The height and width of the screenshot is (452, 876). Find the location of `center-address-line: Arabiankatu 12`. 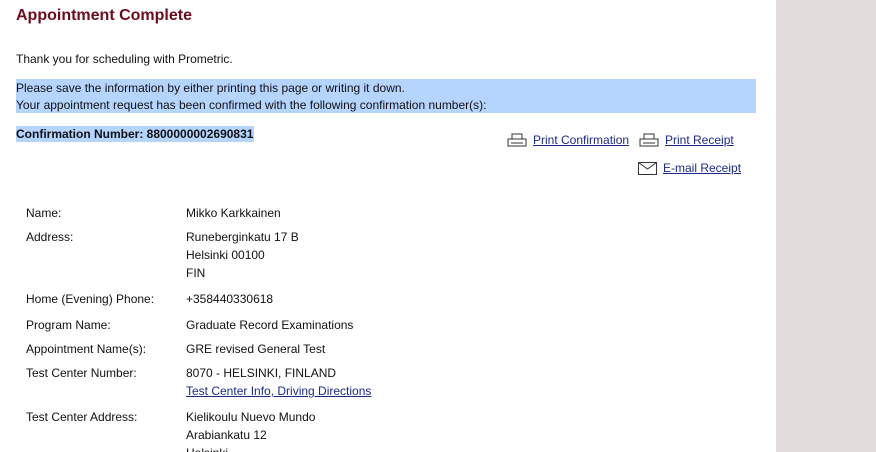

center-address-line: Arabiankatu 12 is located at coordinates (226, 435).